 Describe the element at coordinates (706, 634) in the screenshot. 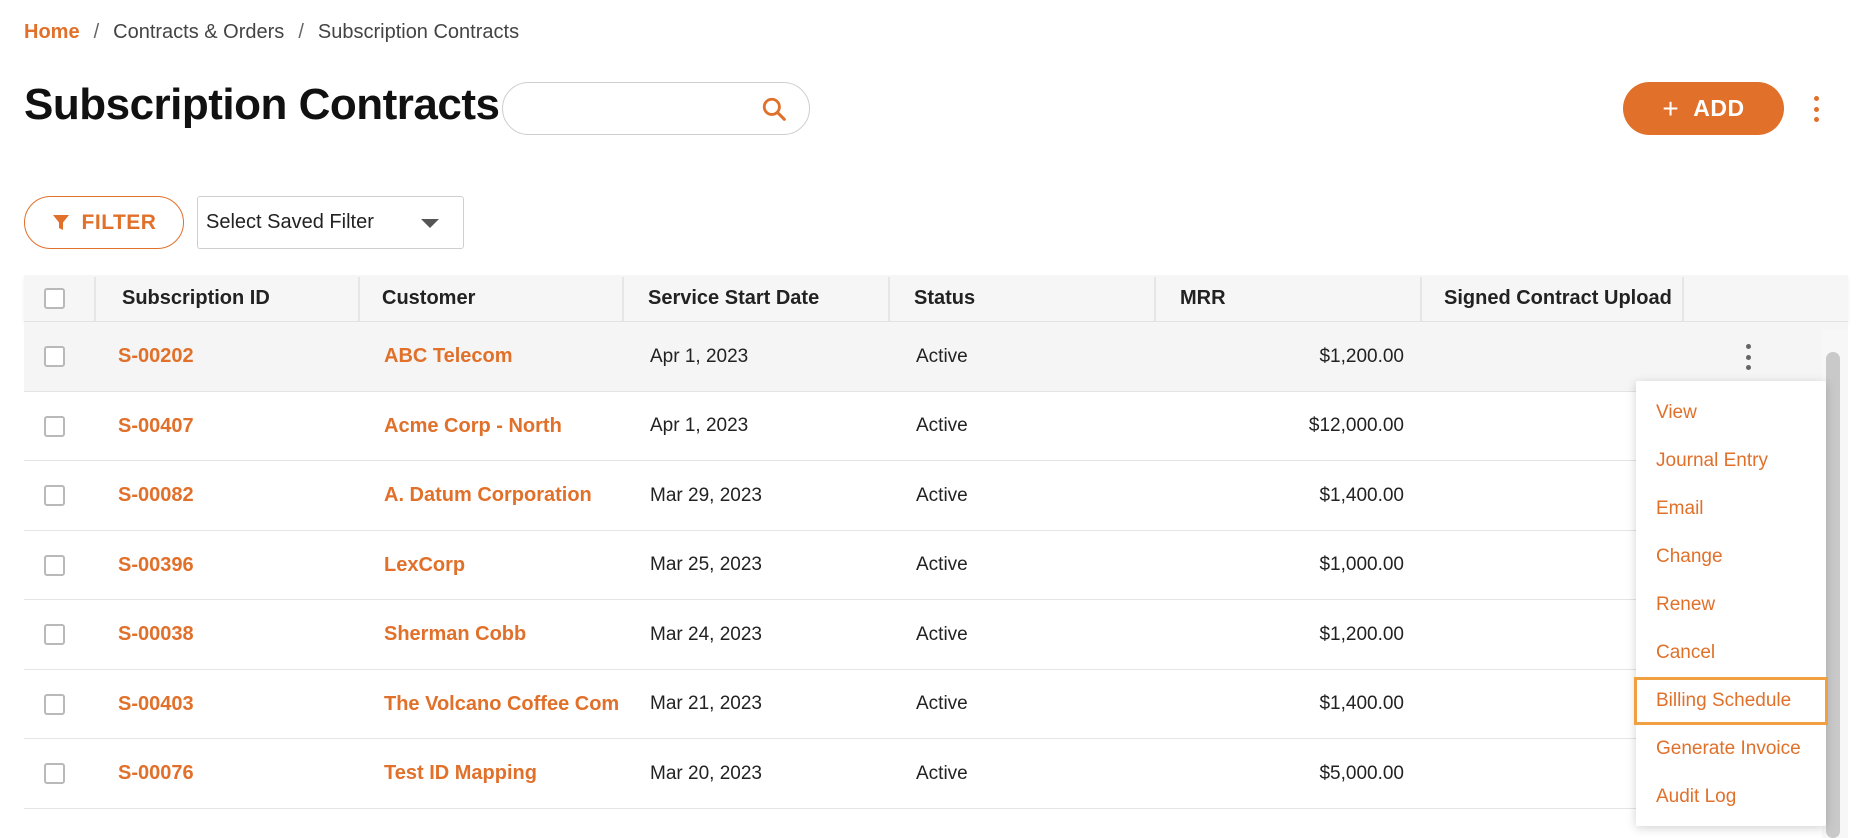

I see `service-start-date: Mar 24, 2023` at that location.